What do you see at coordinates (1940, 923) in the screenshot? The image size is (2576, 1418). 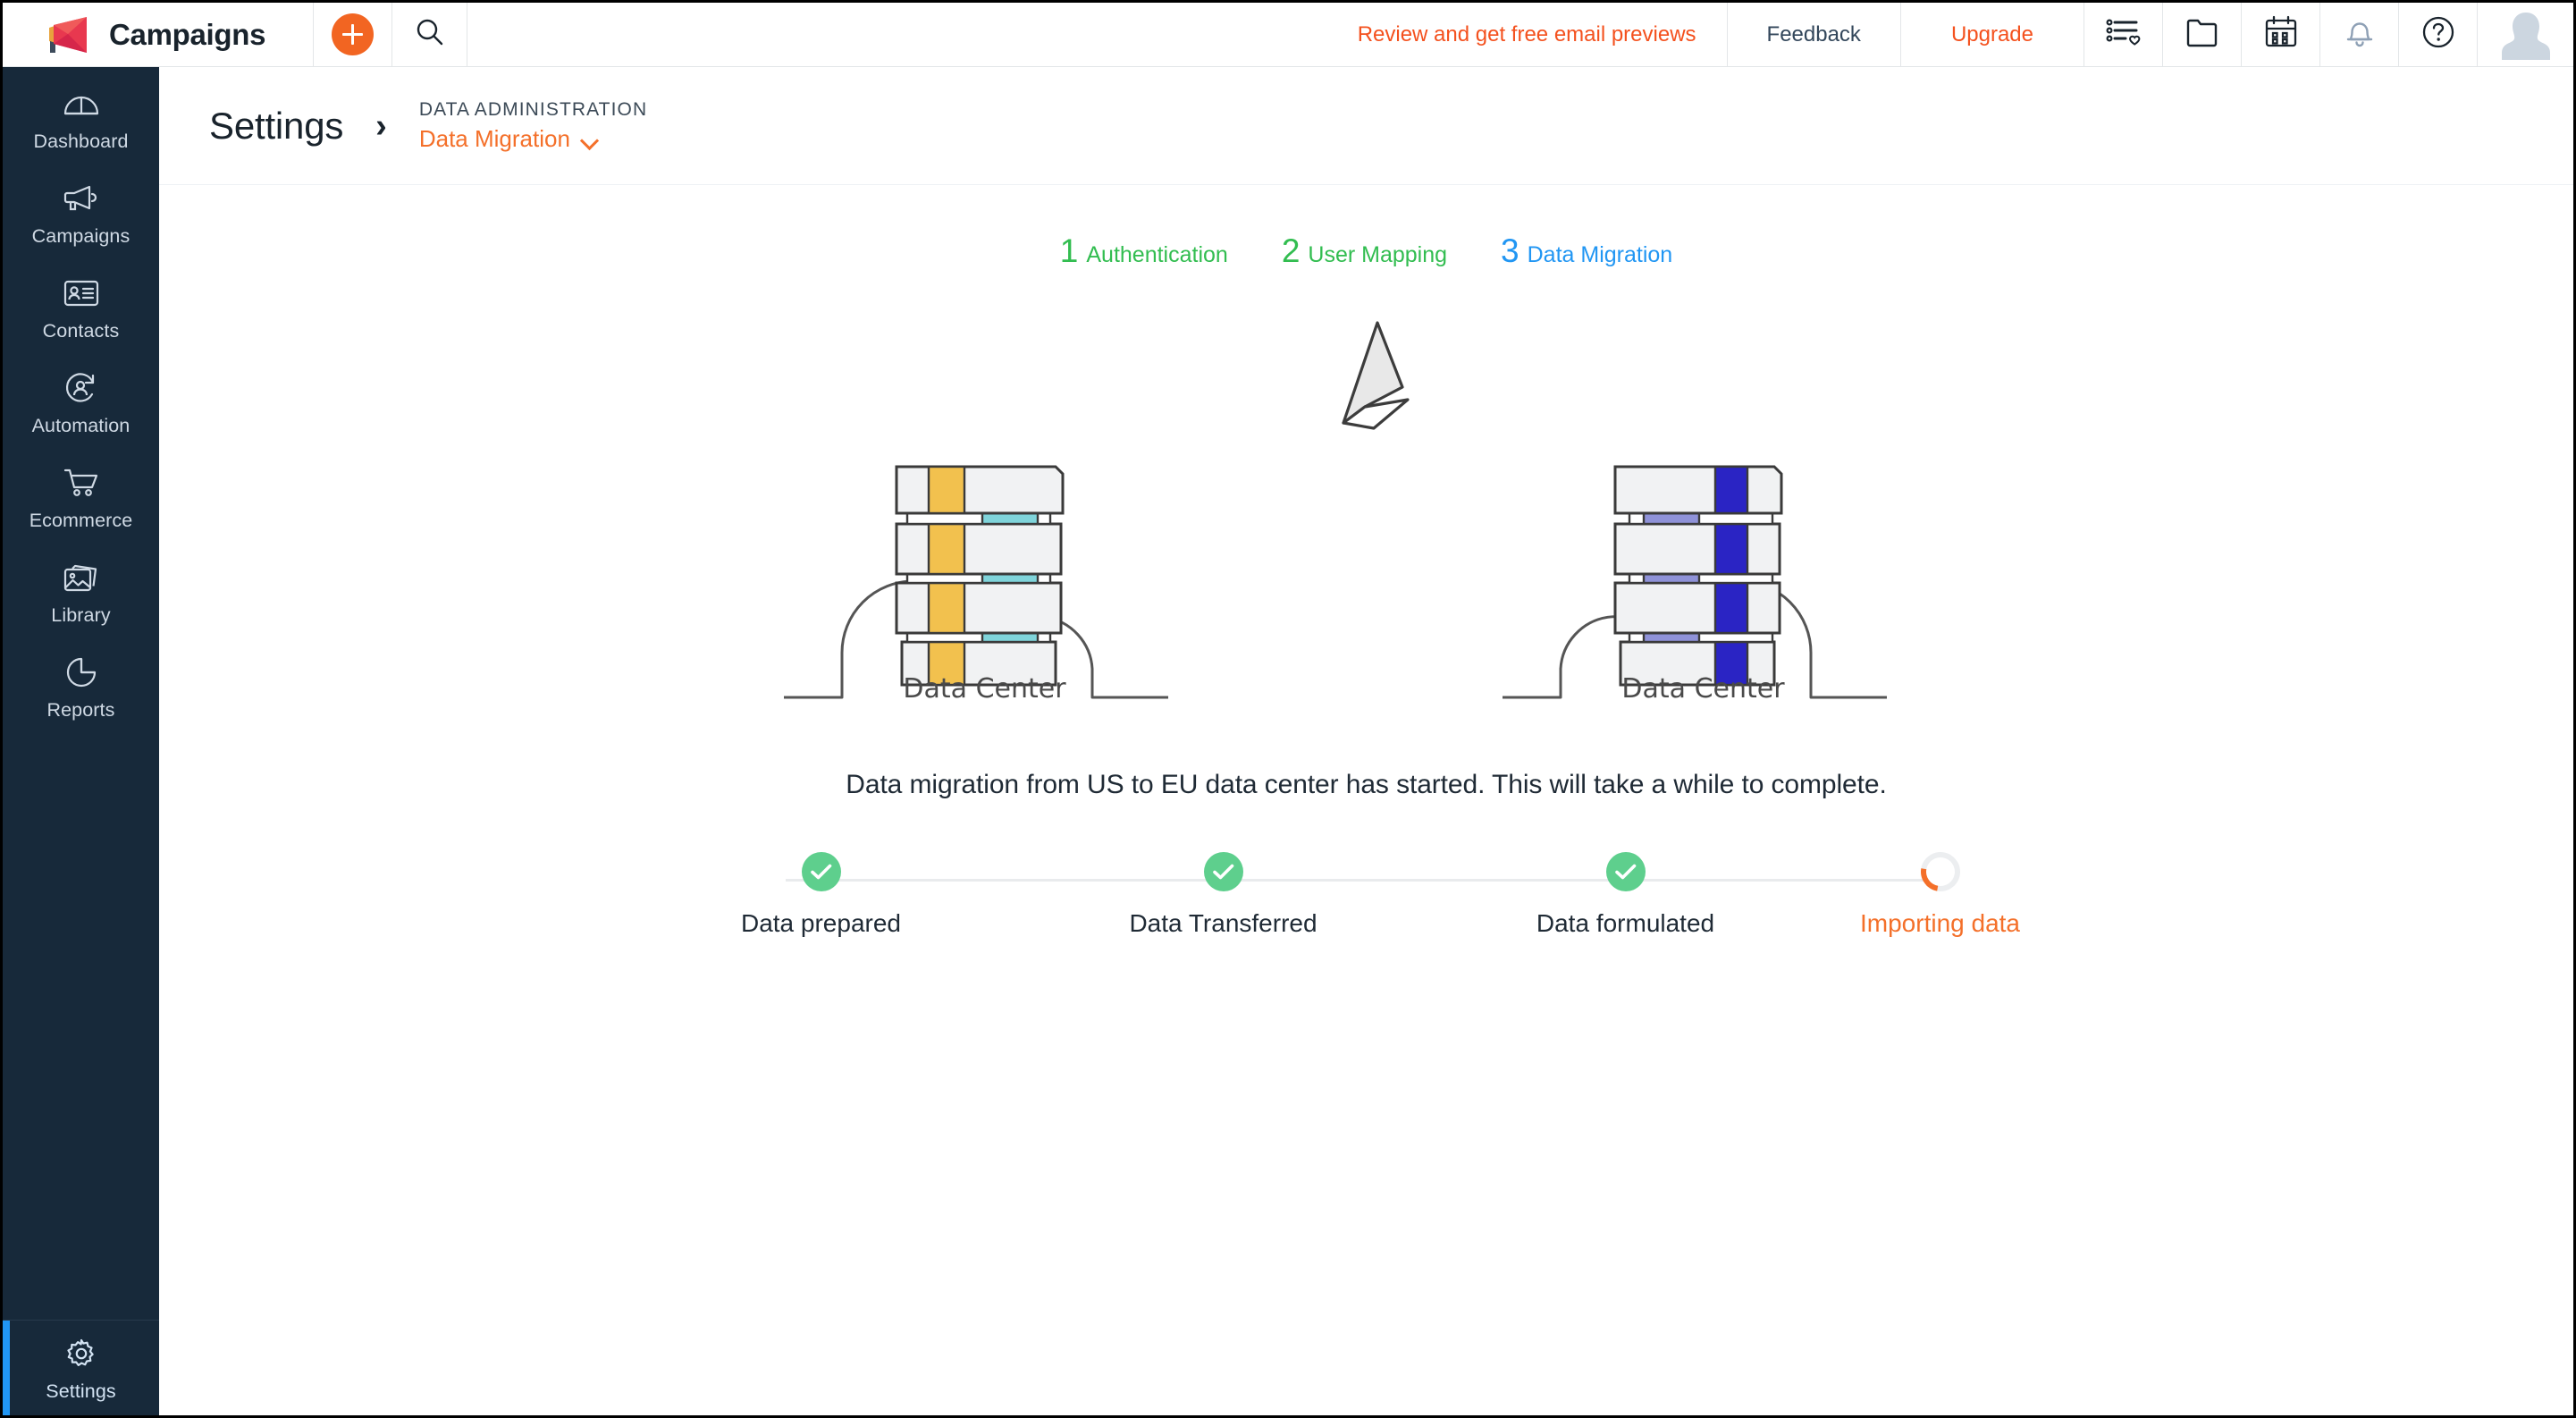 I see `progress-step-label: Importing data` at bounding box center [1940, 923].